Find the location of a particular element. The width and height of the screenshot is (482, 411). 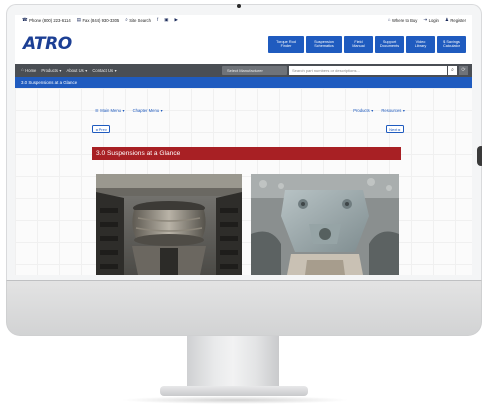

camera-icon is located at coordinates (239, 6).